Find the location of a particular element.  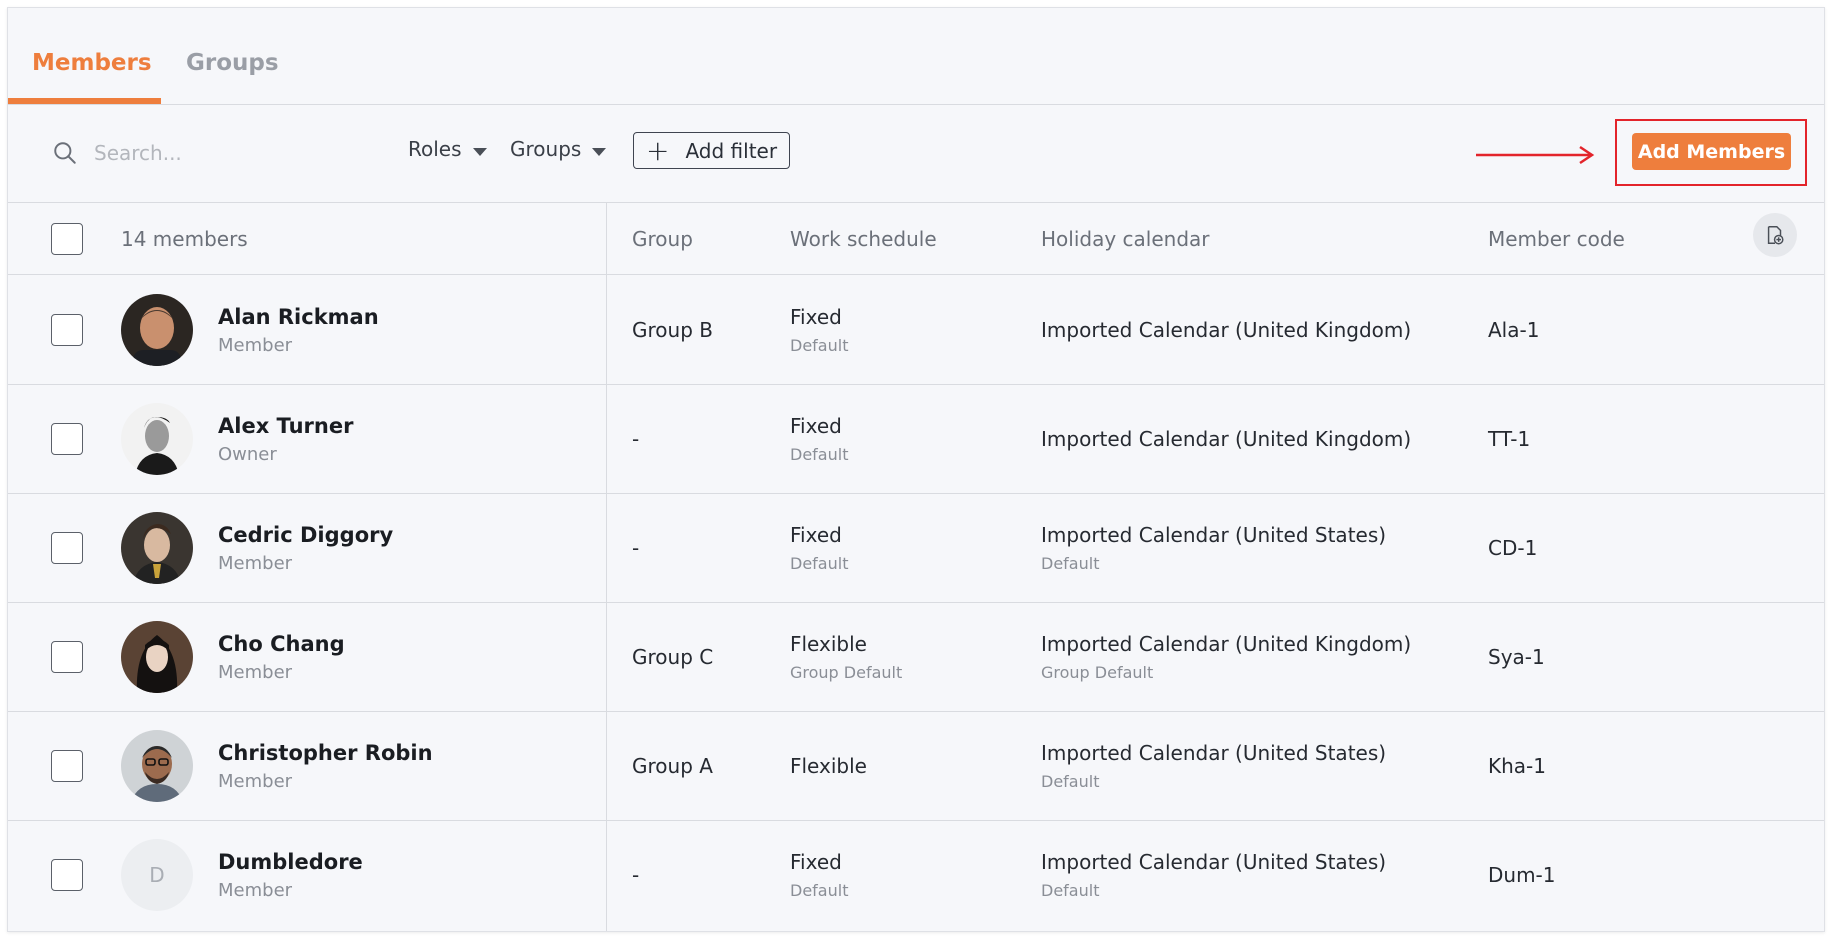

arrow-right-annotation is located at coordinates (1535, 155).